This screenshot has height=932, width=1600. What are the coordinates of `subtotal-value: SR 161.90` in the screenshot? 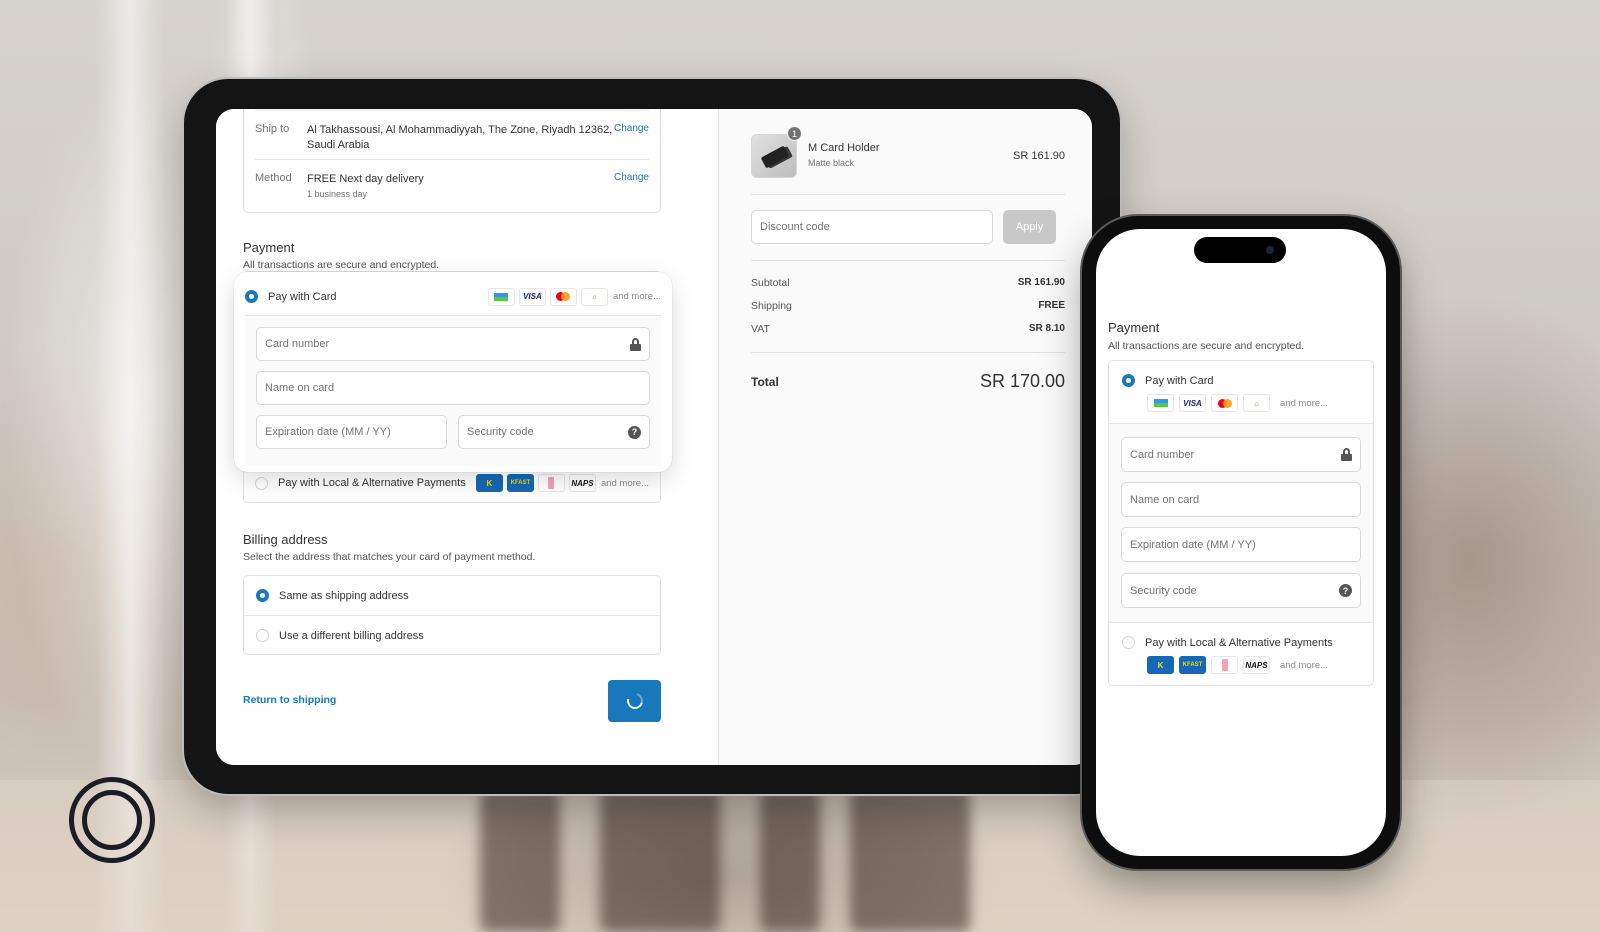 It's located at (1041, 282).